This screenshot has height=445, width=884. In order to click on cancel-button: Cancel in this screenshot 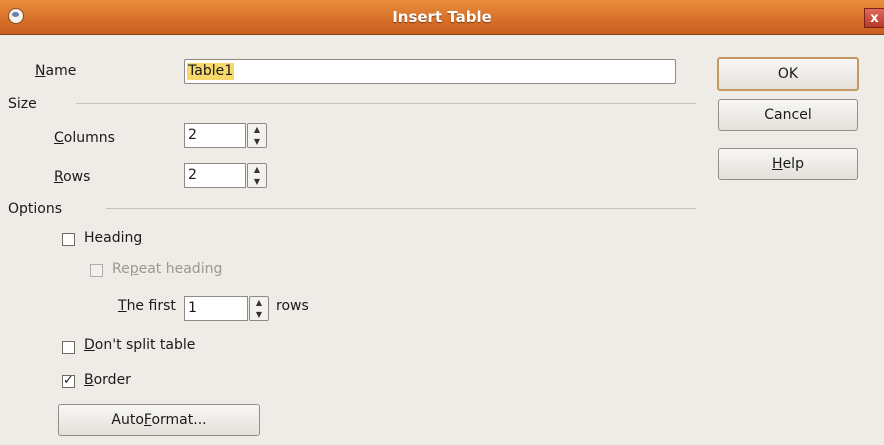, I will do `click(788, 115)`.